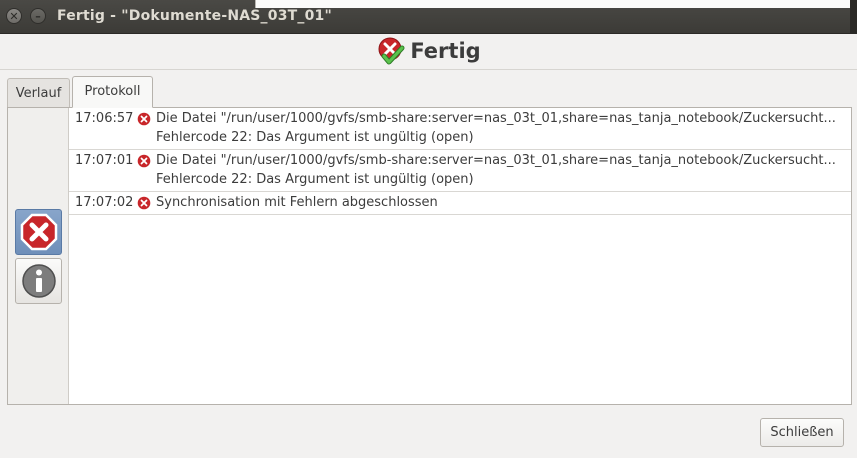 This screenshot has width=857, height=458. Describe the element at coordinates (553, 4) in the screenshot. I see `background-window-edge` at that location.